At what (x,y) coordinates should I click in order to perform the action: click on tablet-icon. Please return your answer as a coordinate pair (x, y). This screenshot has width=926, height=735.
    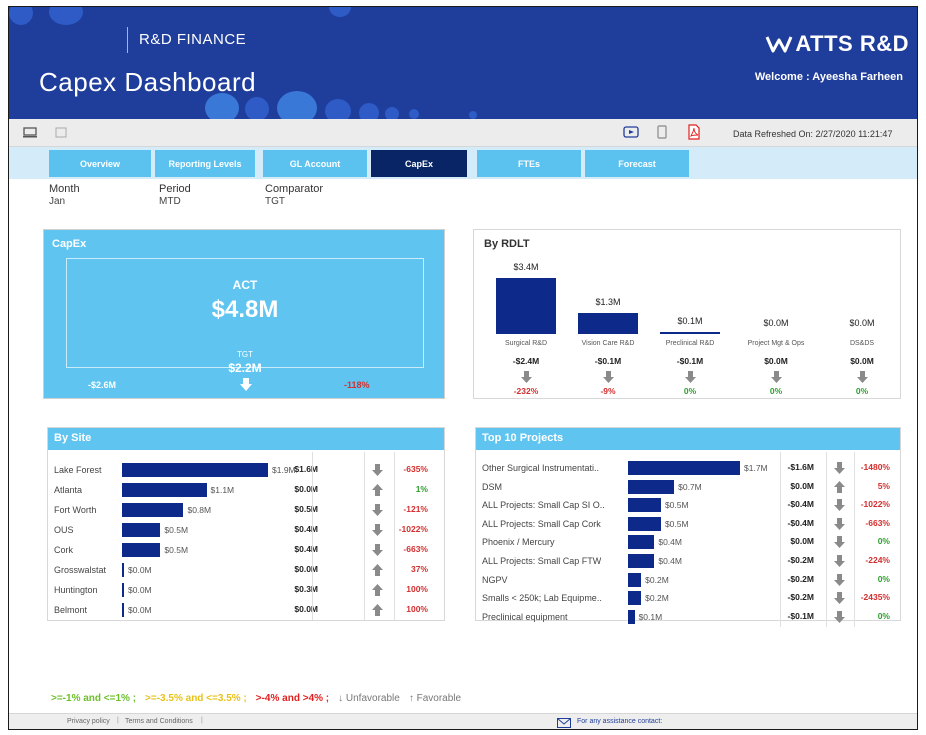
    Looking at the image, I should click on (61, 132).